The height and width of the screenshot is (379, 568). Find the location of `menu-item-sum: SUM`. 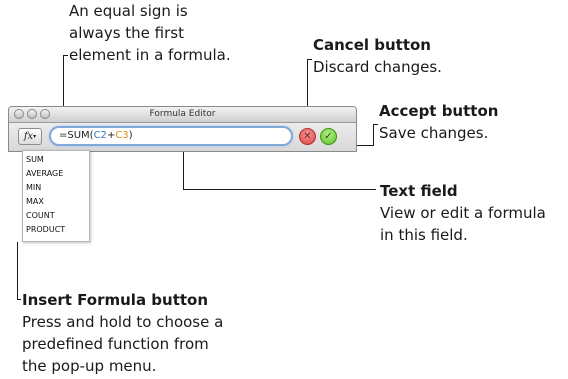

menu-item-sum: SUM is located at coordinates (56, 160).